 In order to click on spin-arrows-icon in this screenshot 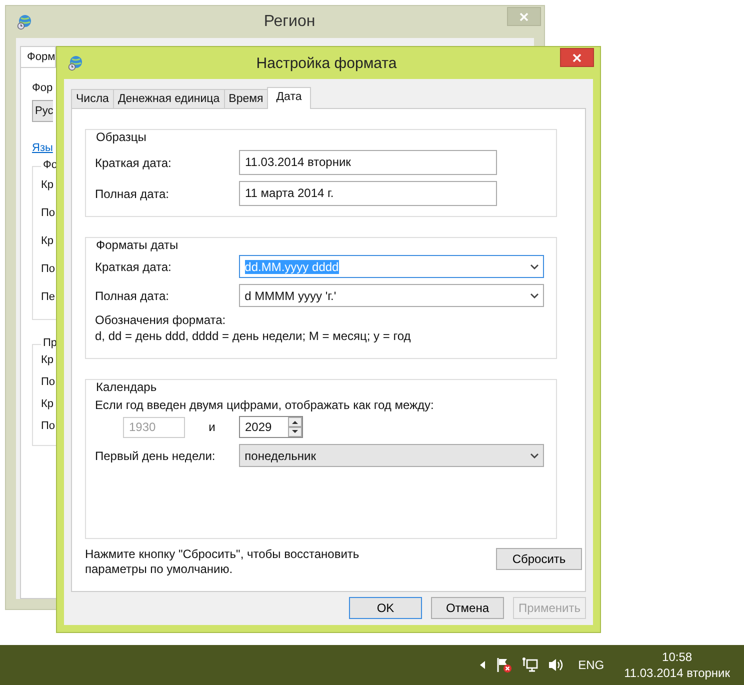, I will do `click(295, 427)`.